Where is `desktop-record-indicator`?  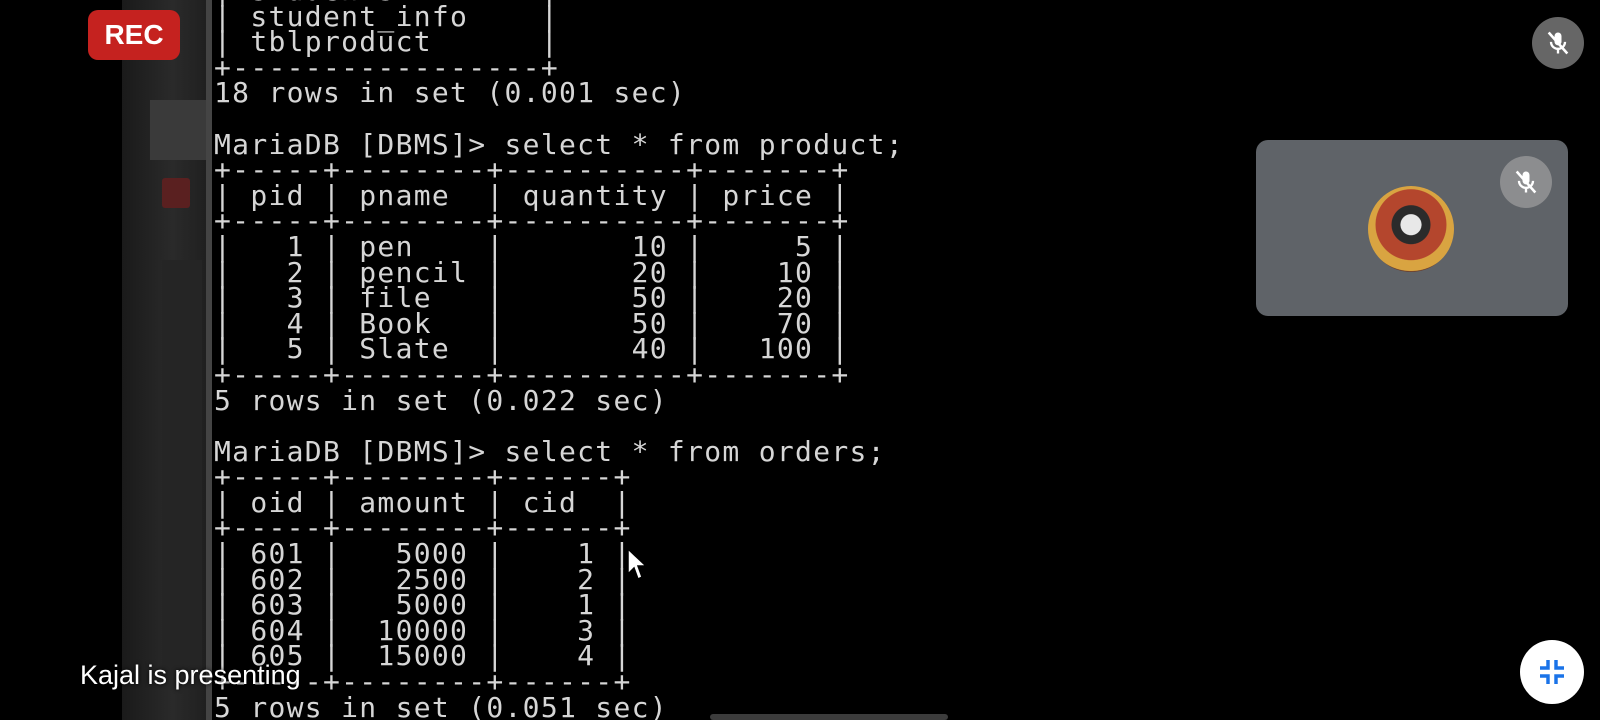
desktop-record-indicator is located at coordinates (176, 193).